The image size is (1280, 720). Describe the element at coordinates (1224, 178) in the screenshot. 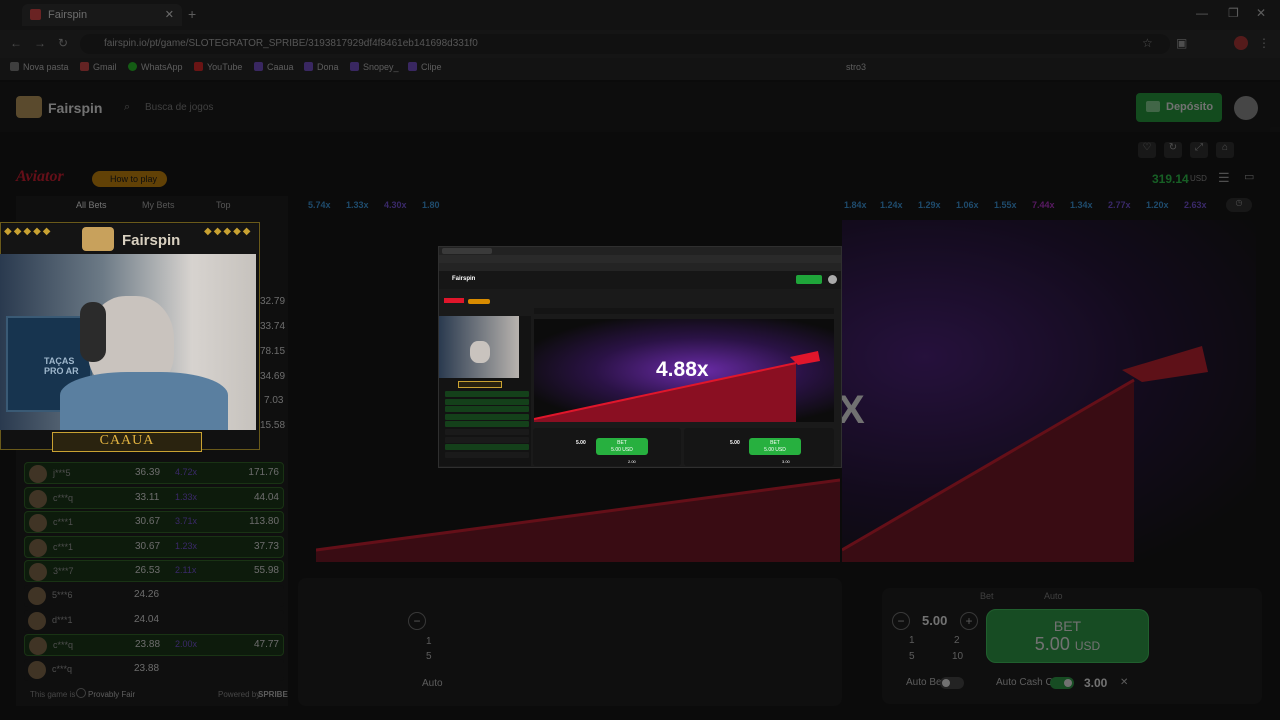

I see `hamburger-menu-icon: ☰` at that location.